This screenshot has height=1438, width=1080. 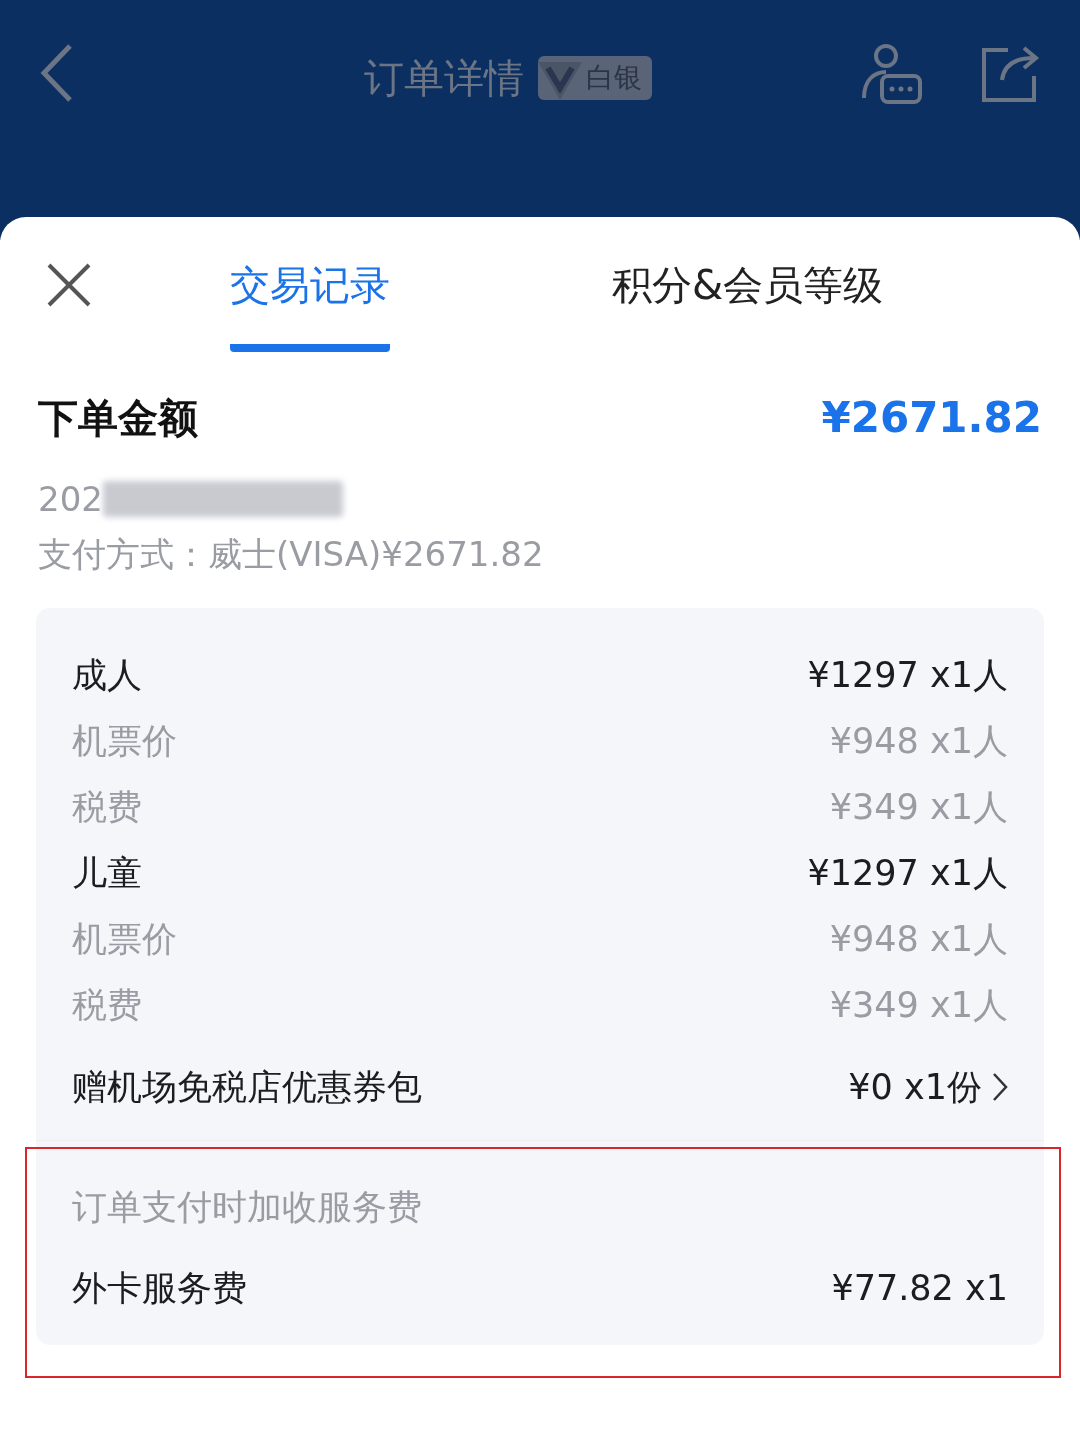 What do you see at coordinates (107, 675) in the screenshot?
I see `item-label: 成人` at bounding box center [107, 675].